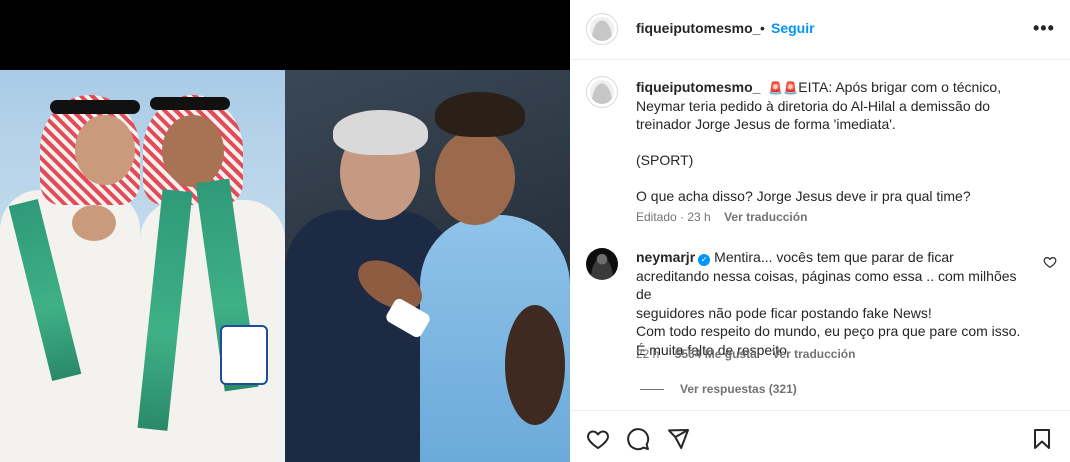 This screenshot has height=462, width=1070. I want to click on comment-likes-count: 5564 Me gusta, so click(716, 354).